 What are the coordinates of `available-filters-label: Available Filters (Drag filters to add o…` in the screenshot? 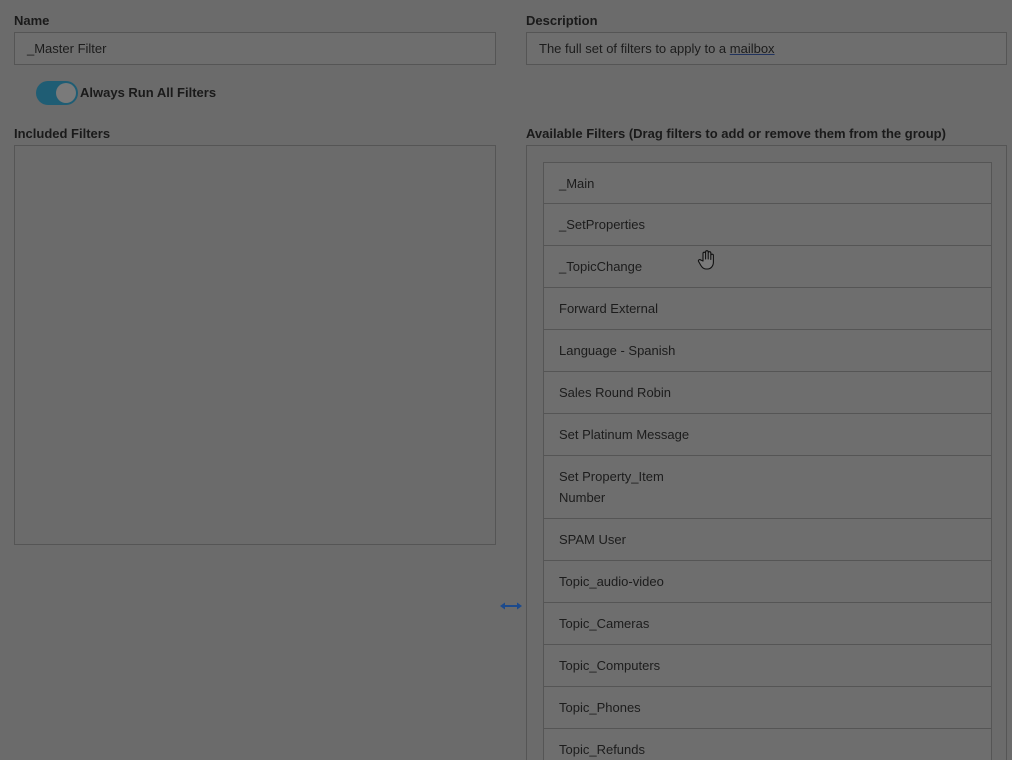 It's located at (736, 133).